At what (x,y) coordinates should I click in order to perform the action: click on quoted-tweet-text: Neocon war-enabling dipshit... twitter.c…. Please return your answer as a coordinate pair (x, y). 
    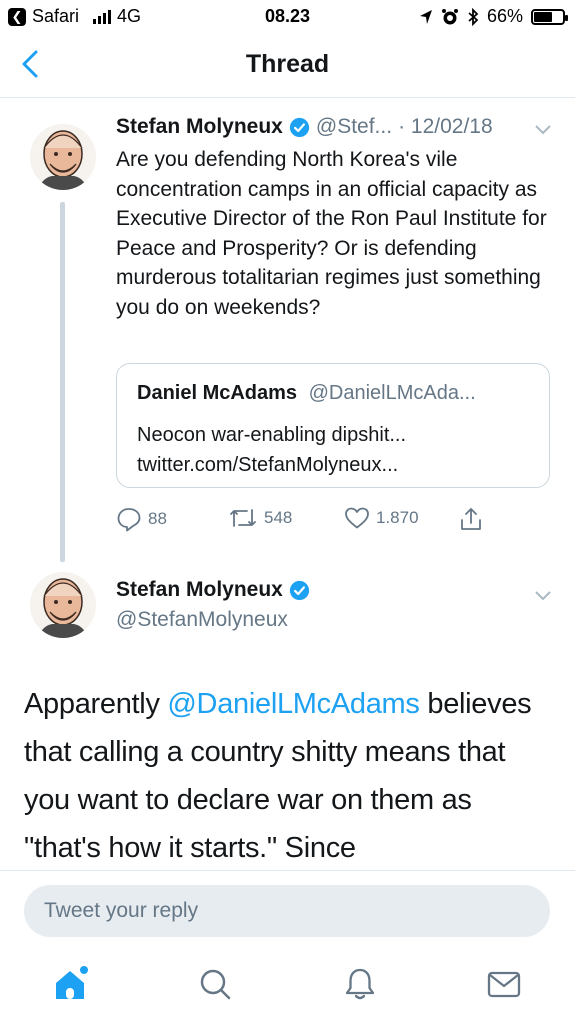
    Looking at the image, I should click on (337, 450).